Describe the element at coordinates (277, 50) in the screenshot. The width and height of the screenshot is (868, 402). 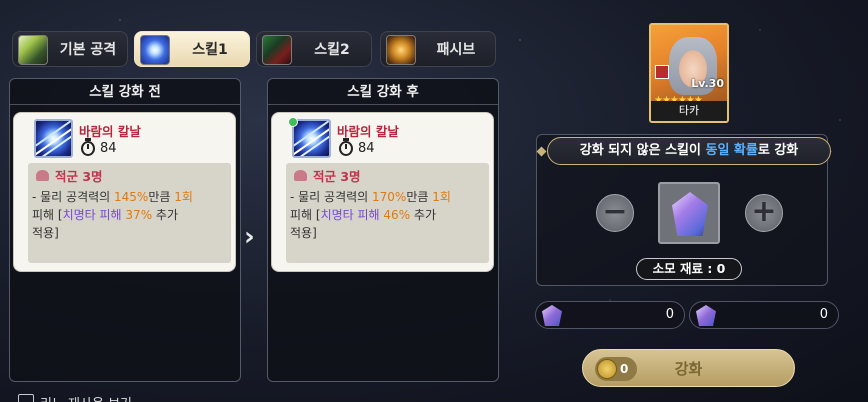
I see `crossed-swords-icon` at that location.